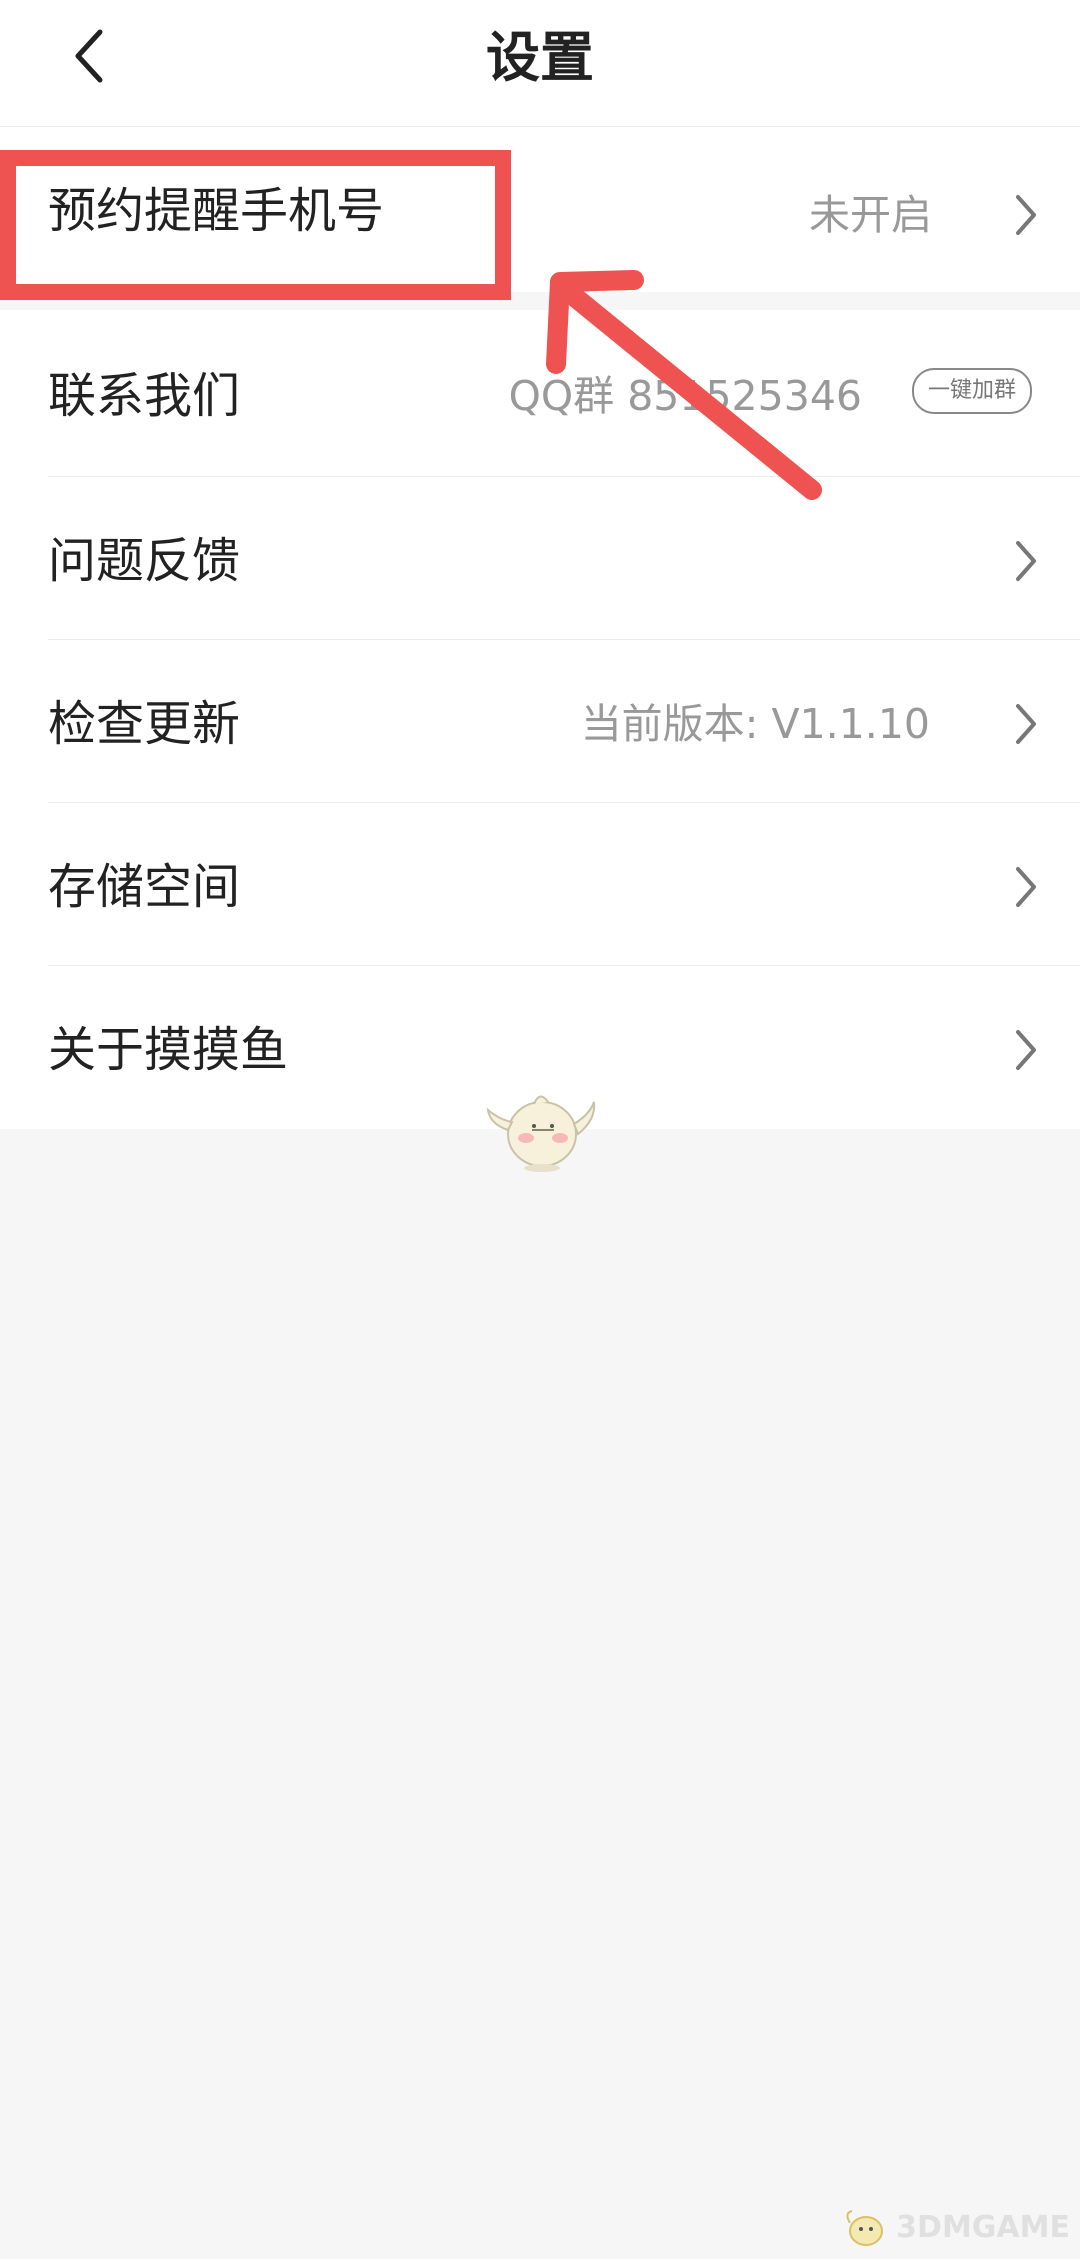 This screenshot has width=1080, height=2259. What do you see at coordinates (144, 561) in the screenshot?
I see `setting-label: 问题反馈` at bounding box center [144, 561].